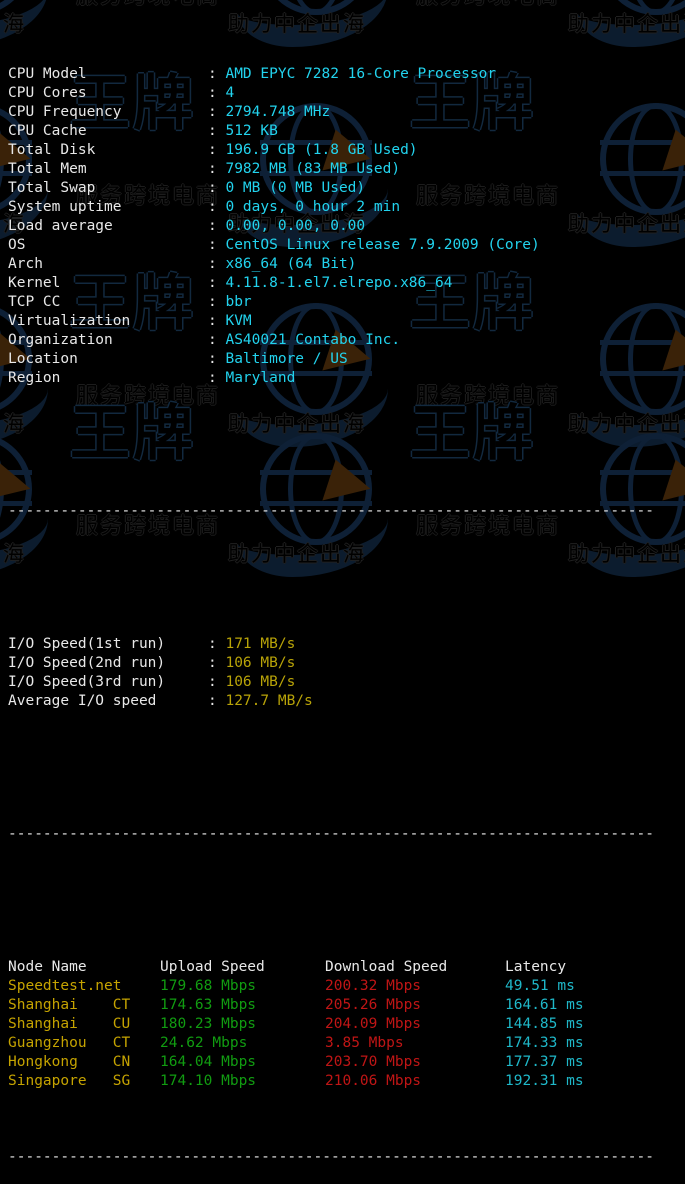  What do you see at coordinates (291, 264) in the screenshot?
I see `sysinfo-value: x86_64 (64 Bit)` at bounding box center [291, 264].